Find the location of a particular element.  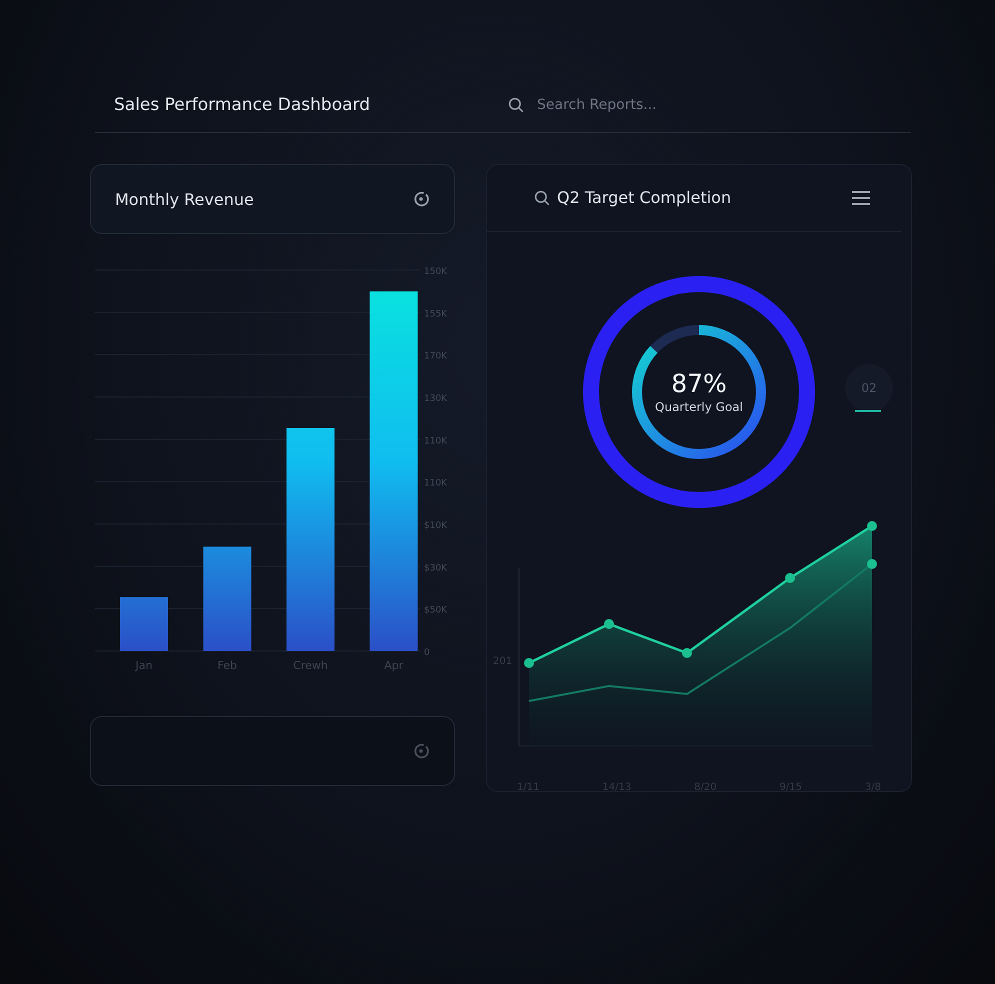

panel-title: Q2 Target Completion is located at coordinates (644, 198).